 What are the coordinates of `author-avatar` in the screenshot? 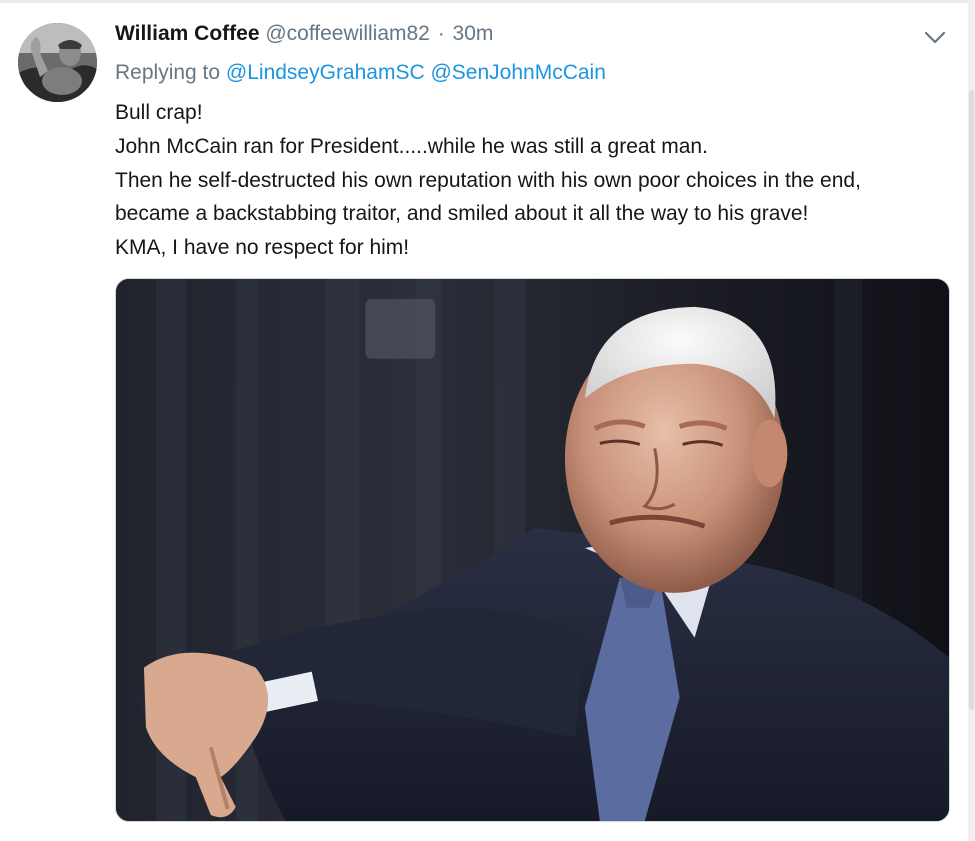 It's located at (57, 62).